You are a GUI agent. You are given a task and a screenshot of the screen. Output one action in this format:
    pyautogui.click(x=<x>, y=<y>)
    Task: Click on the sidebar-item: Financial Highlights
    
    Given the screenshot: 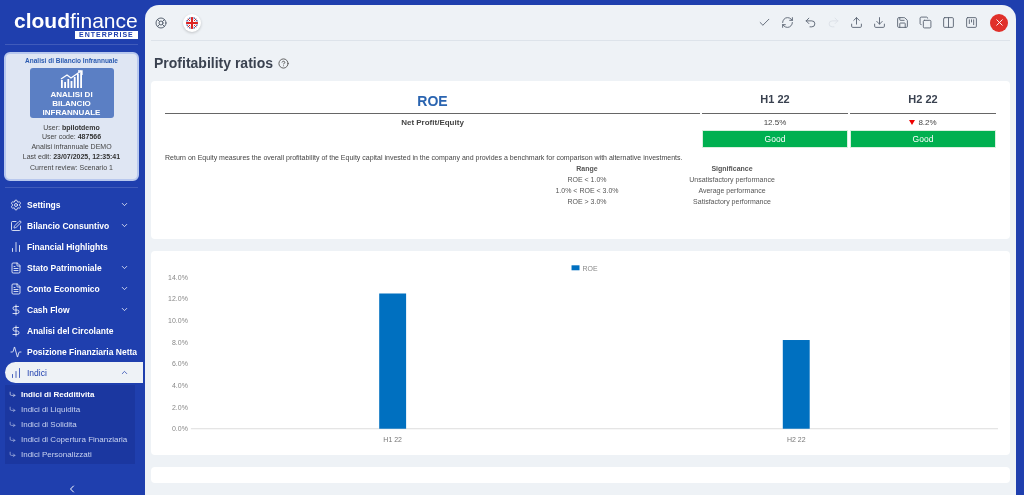 What is the action you would take?
    pyautogui.click(x=71, y=246)
    